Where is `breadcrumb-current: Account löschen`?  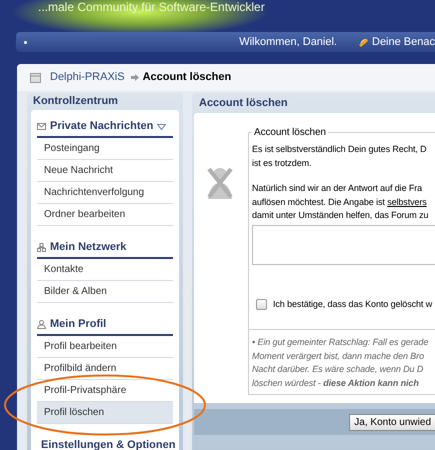 breadcrumb-current: Account löschen is located at coordinates (187, 78).